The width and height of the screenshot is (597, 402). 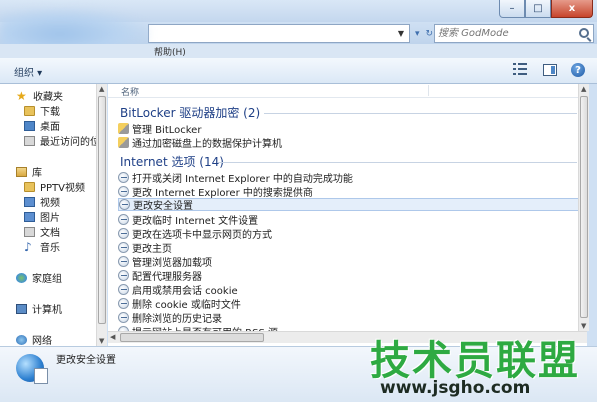 What do you see at coordinates (550, 70) in the screenshot?
I see `preview-pane-icon` at bounding box center [550, 70].